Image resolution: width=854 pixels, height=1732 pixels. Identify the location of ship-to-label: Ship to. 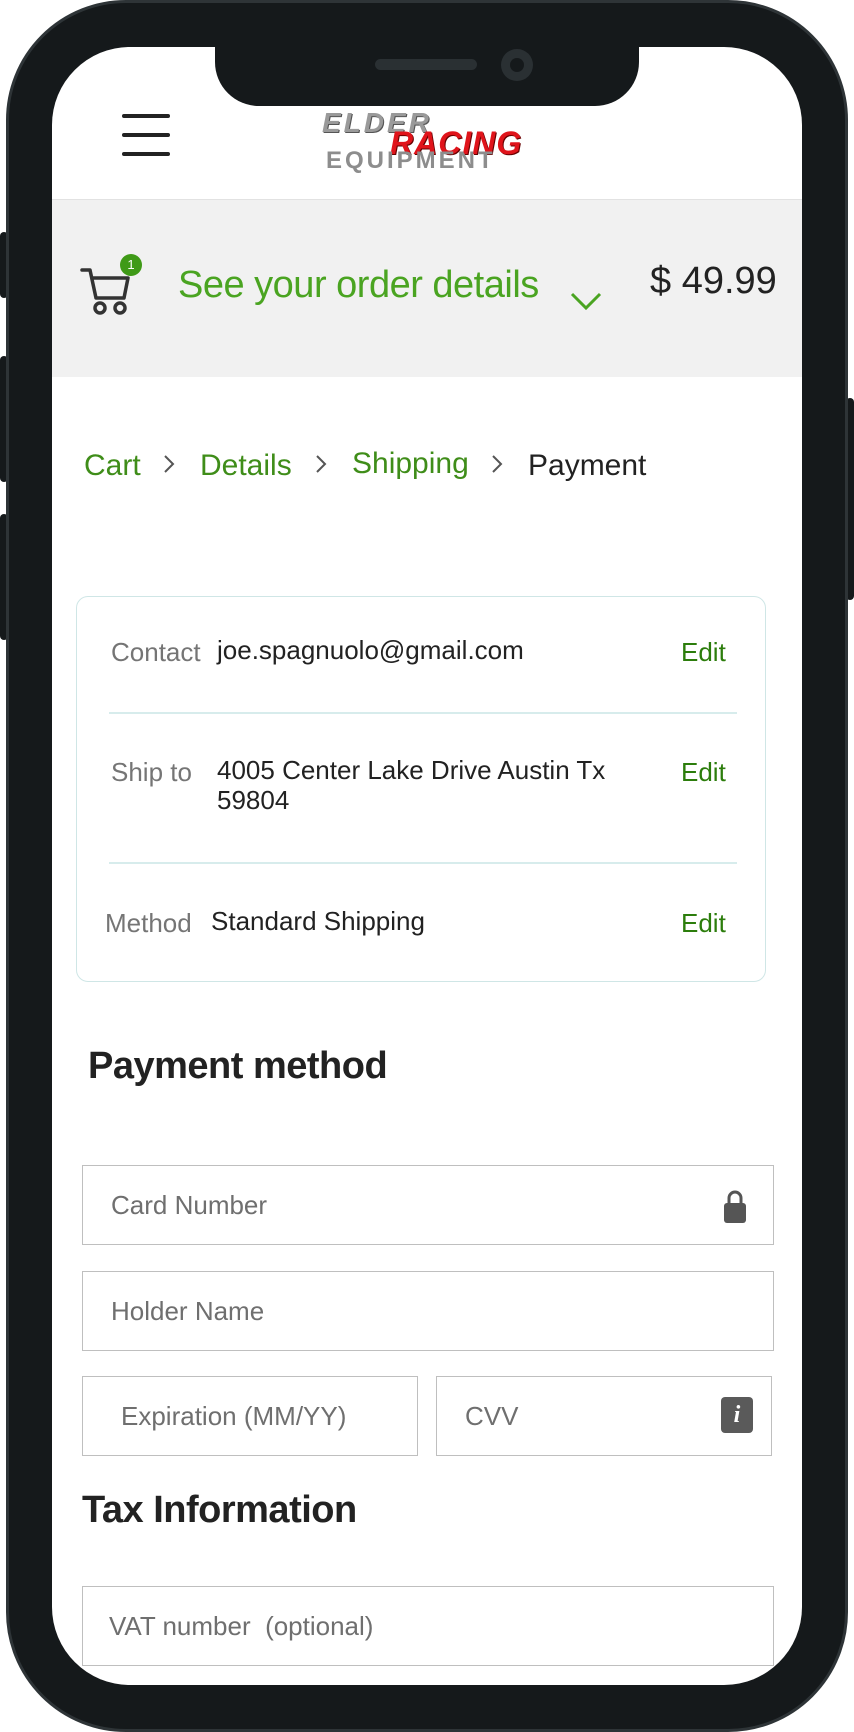
(151, 772).